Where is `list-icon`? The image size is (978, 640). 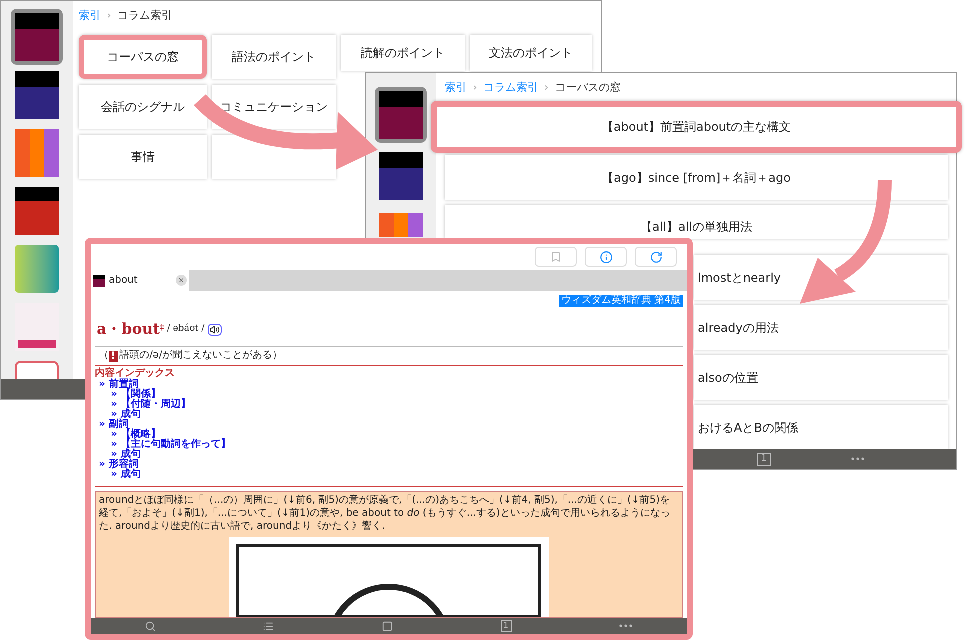 list-icon is located at coordinates (268, 626).